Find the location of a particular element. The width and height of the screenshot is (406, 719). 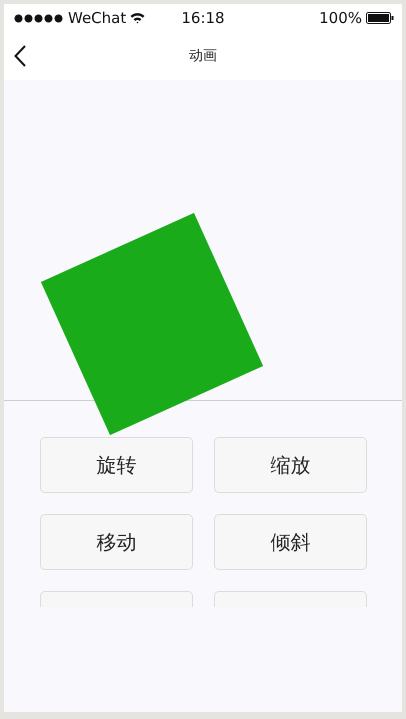

clock-time: 16:18 is located at coordinates (203, 18).